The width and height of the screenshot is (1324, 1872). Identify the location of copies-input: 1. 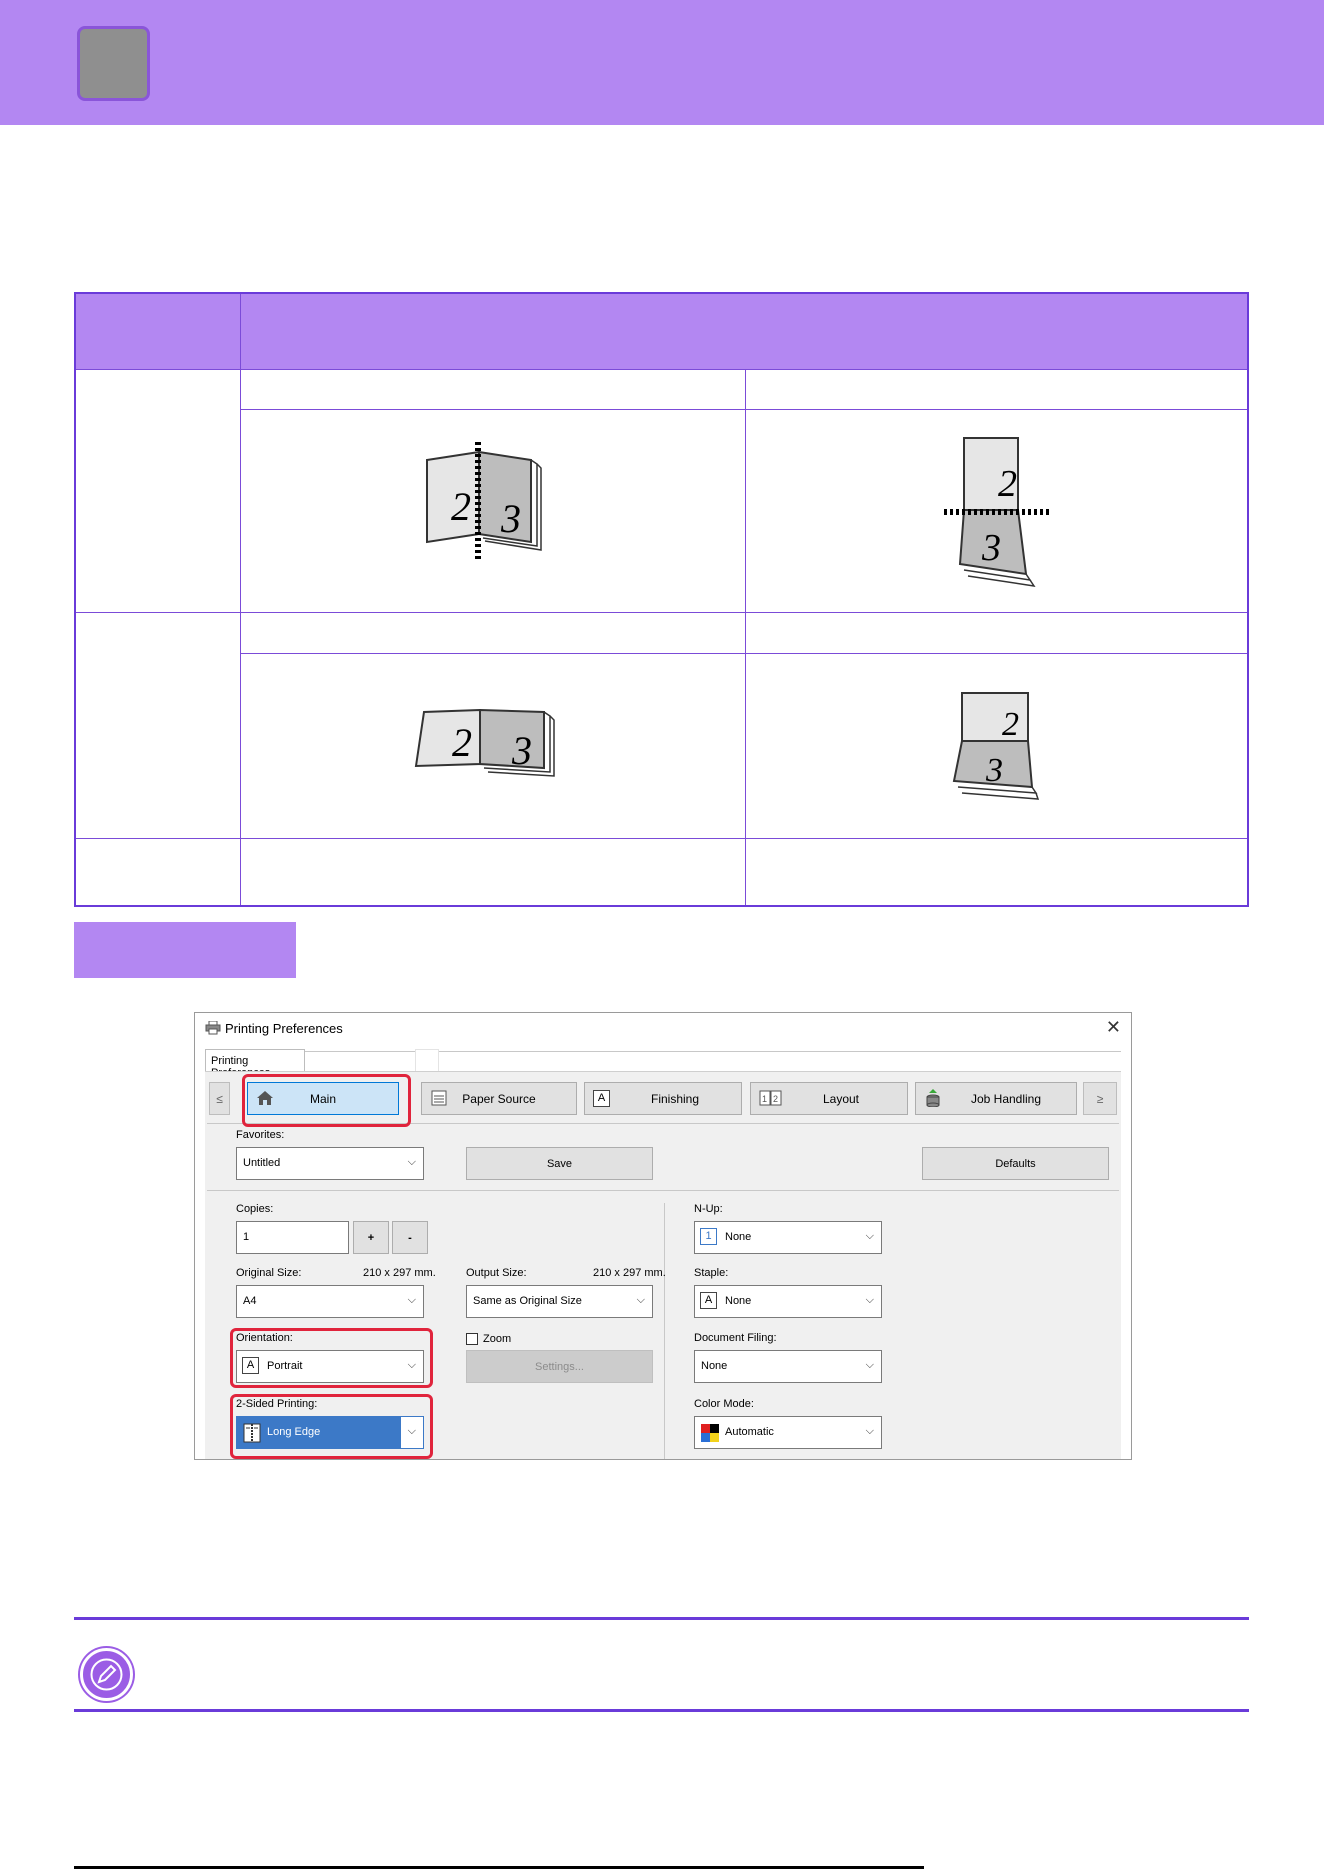
(292, 1237).